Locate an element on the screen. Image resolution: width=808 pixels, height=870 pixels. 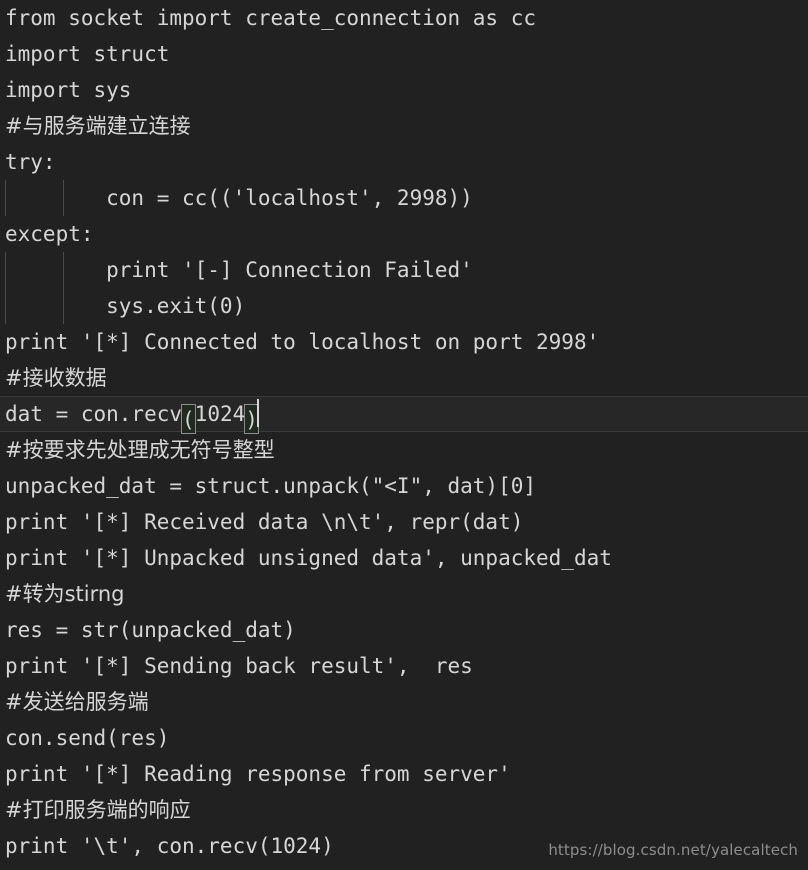
code-line: #按要求先处理成无符号整型 is located at coordinates (404, 450).